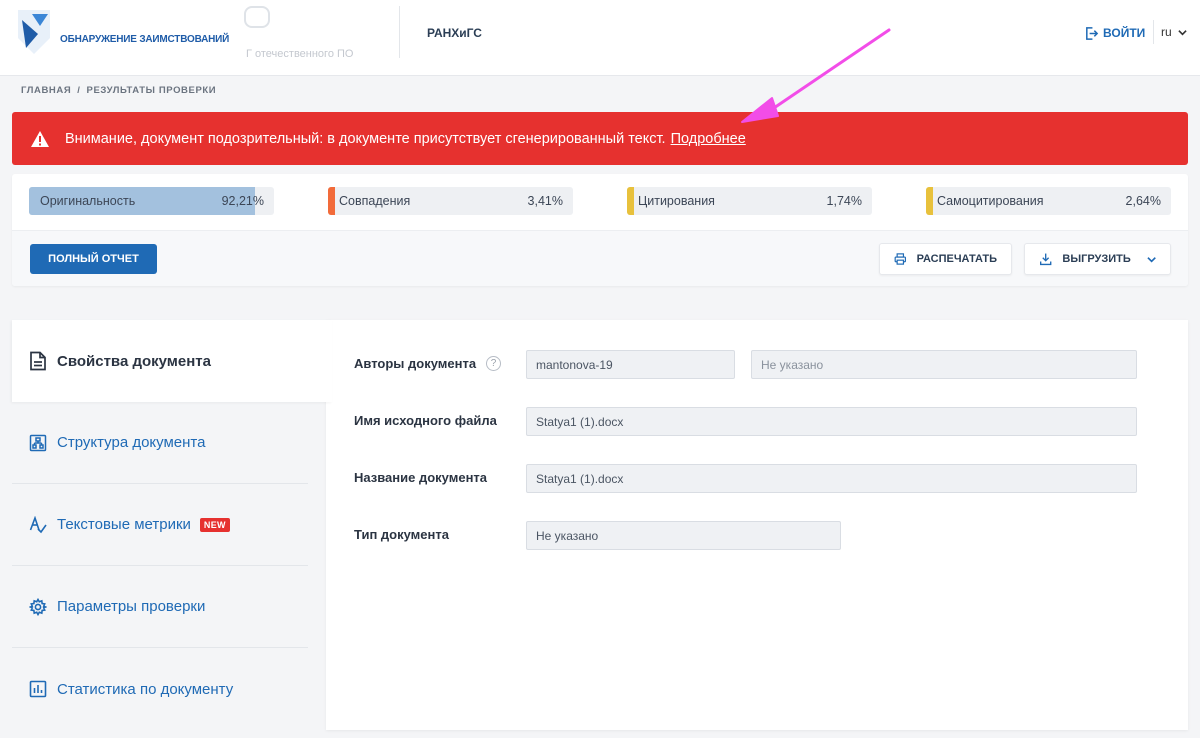 This screenshot has width=1200, height=738. What do you see at coordinates (831, 478) in the screenshot?
I see `document-title-field: Statya1 (1).docx` at bounding box center [831, 478].